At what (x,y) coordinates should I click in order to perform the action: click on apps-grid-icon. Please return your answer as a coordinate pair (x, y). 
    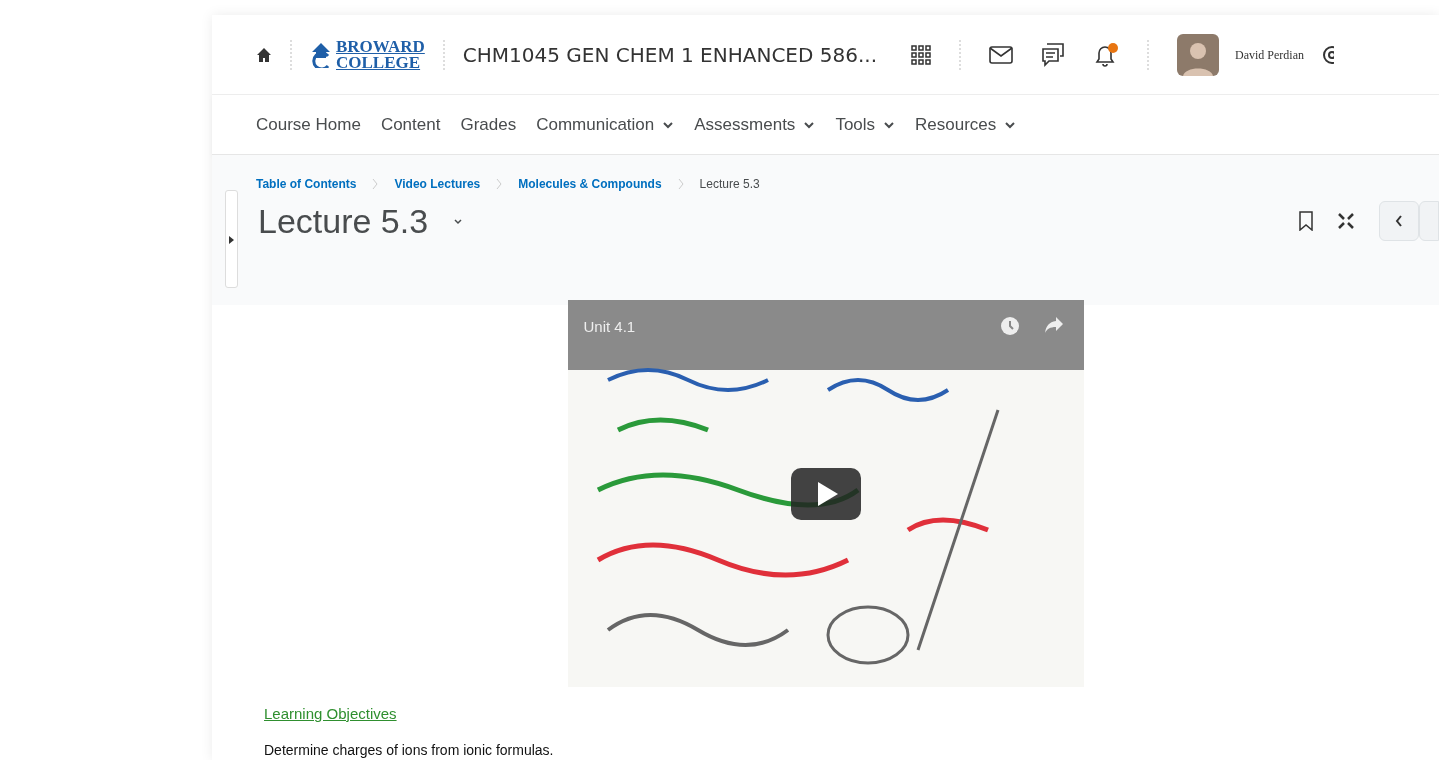
    Looking at the image, I should click on (921, 54).